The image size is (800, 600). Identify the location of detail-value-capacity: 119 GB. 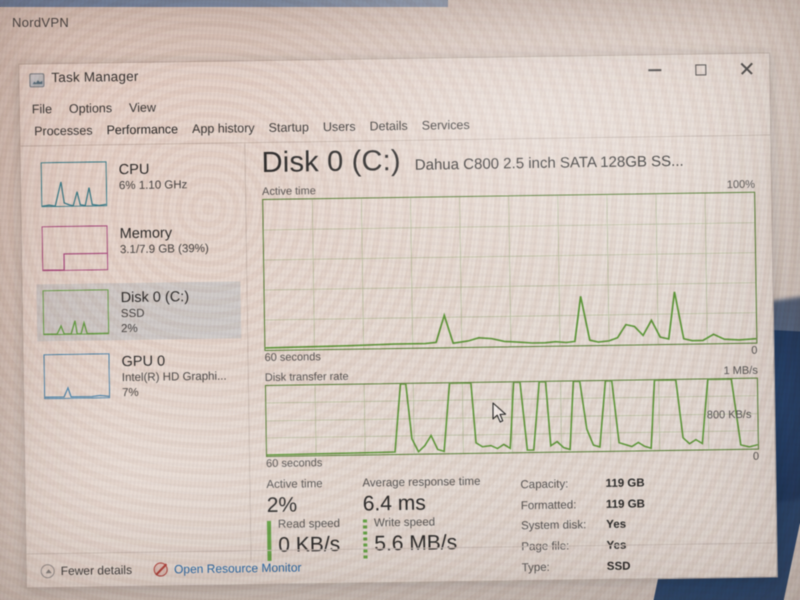
(625, 483).